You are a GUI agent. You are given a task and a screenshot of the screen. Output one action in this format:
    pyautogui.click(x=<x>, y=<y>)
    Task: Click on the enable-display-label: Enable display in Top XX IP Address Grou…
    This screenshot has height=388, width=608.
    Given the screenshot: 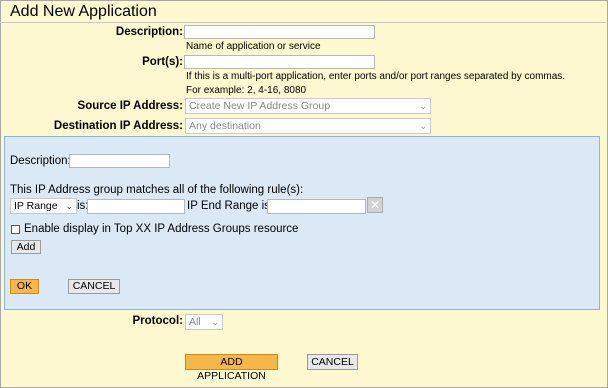 What is the action you would take?
    pyautogui.click(x=161, y=229)
    